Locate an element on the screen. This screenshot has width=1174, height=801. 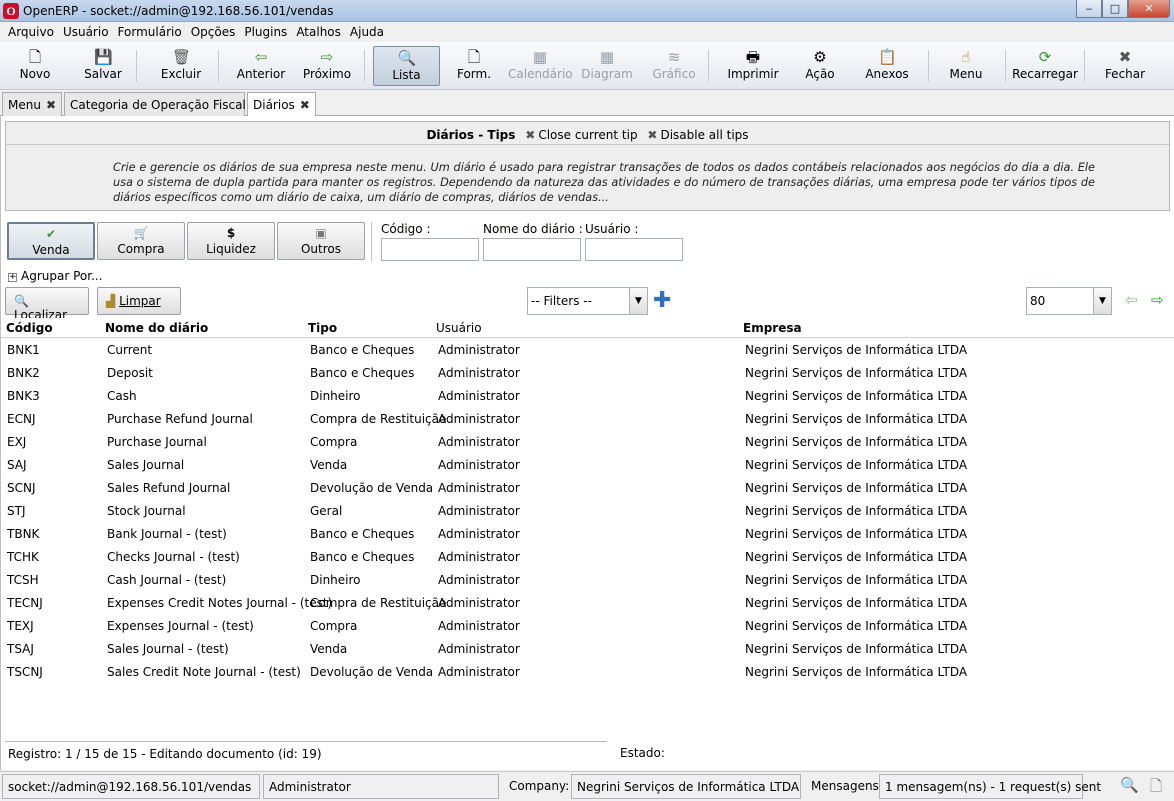
connection-status: socket://admin@192.168.56.101/vendas is located at coordinates (131, 786).